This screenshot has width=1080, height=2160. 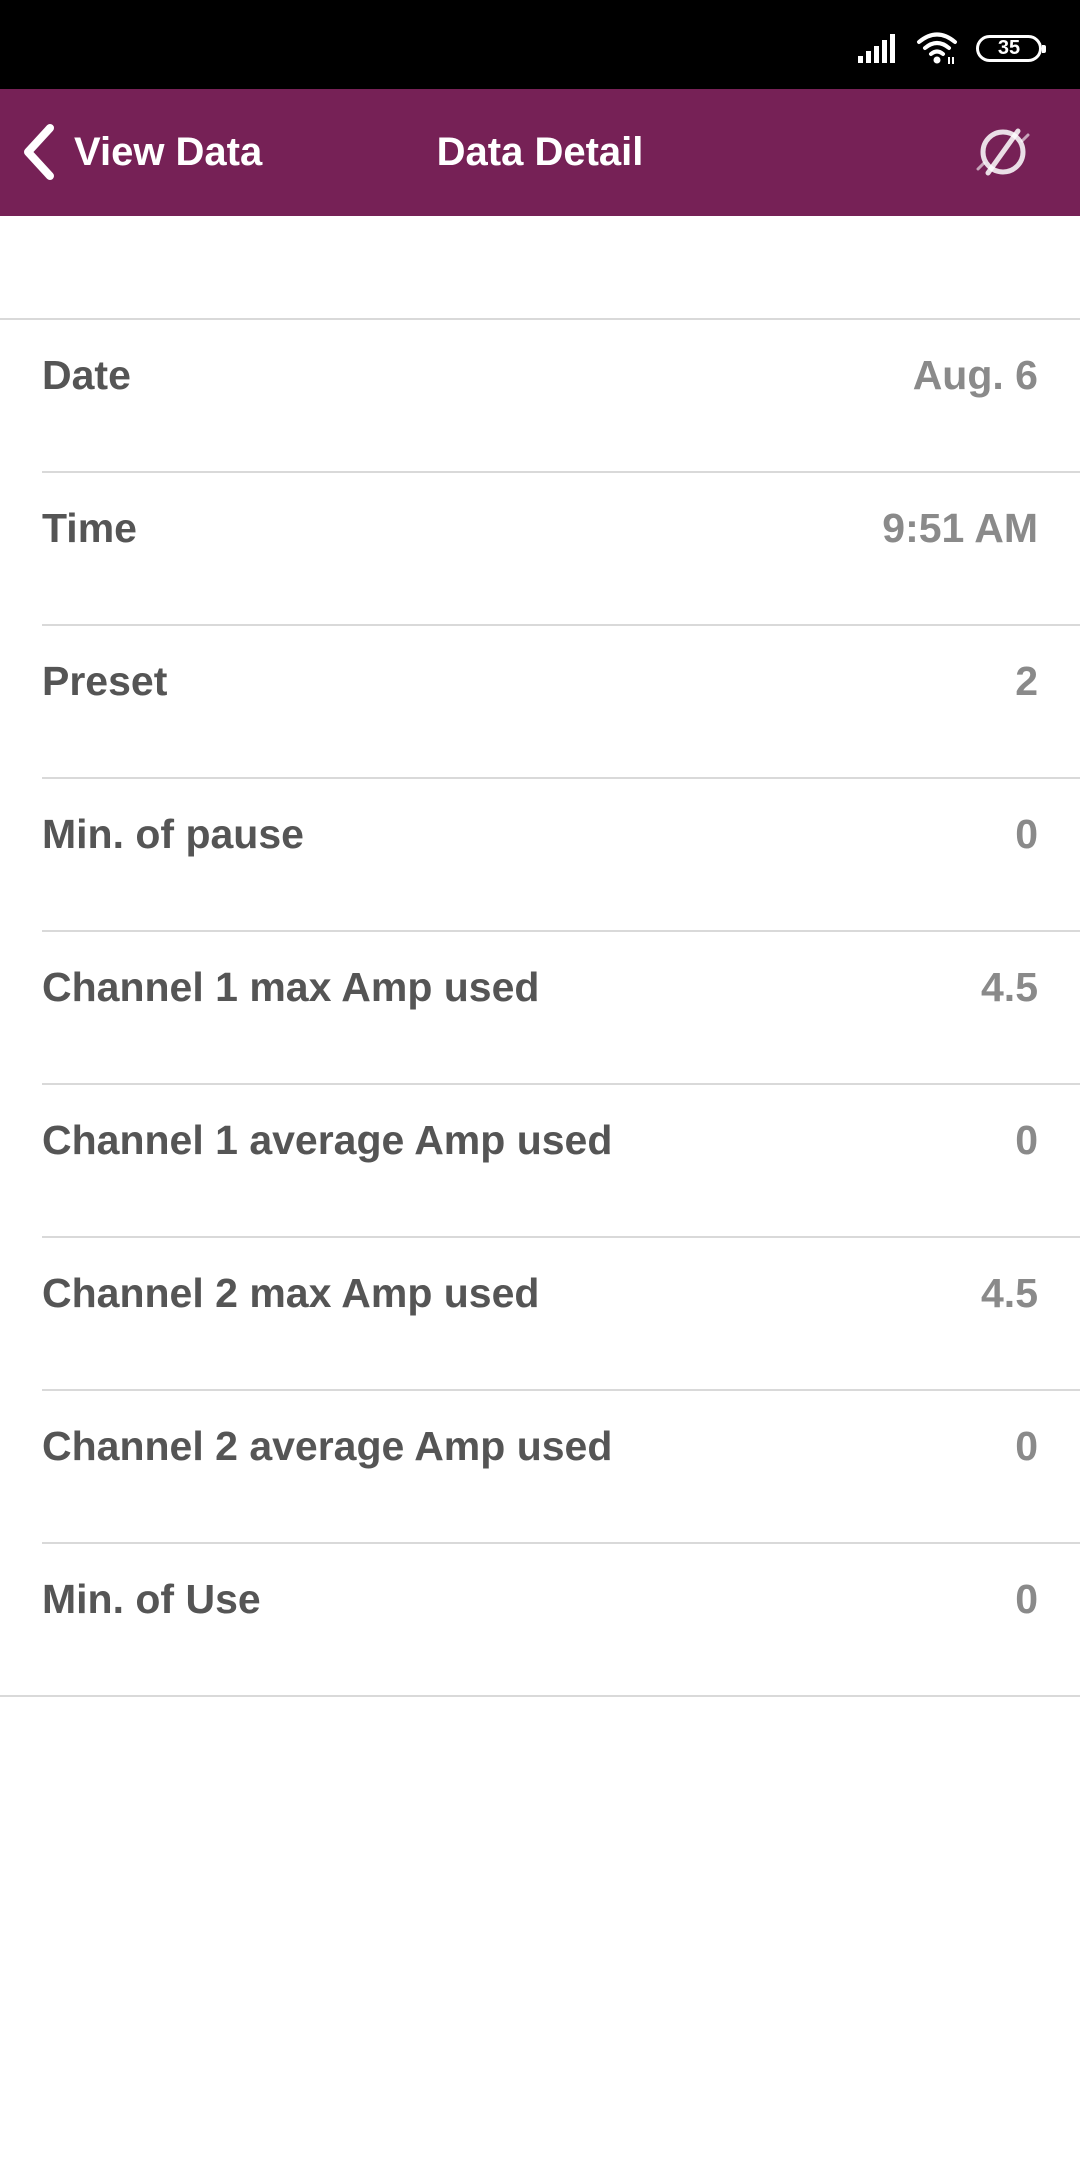 What do you see at coordinates (105, 681) in the screenshot?
I see `row-label: Preset` at bounding box center [105, 681].